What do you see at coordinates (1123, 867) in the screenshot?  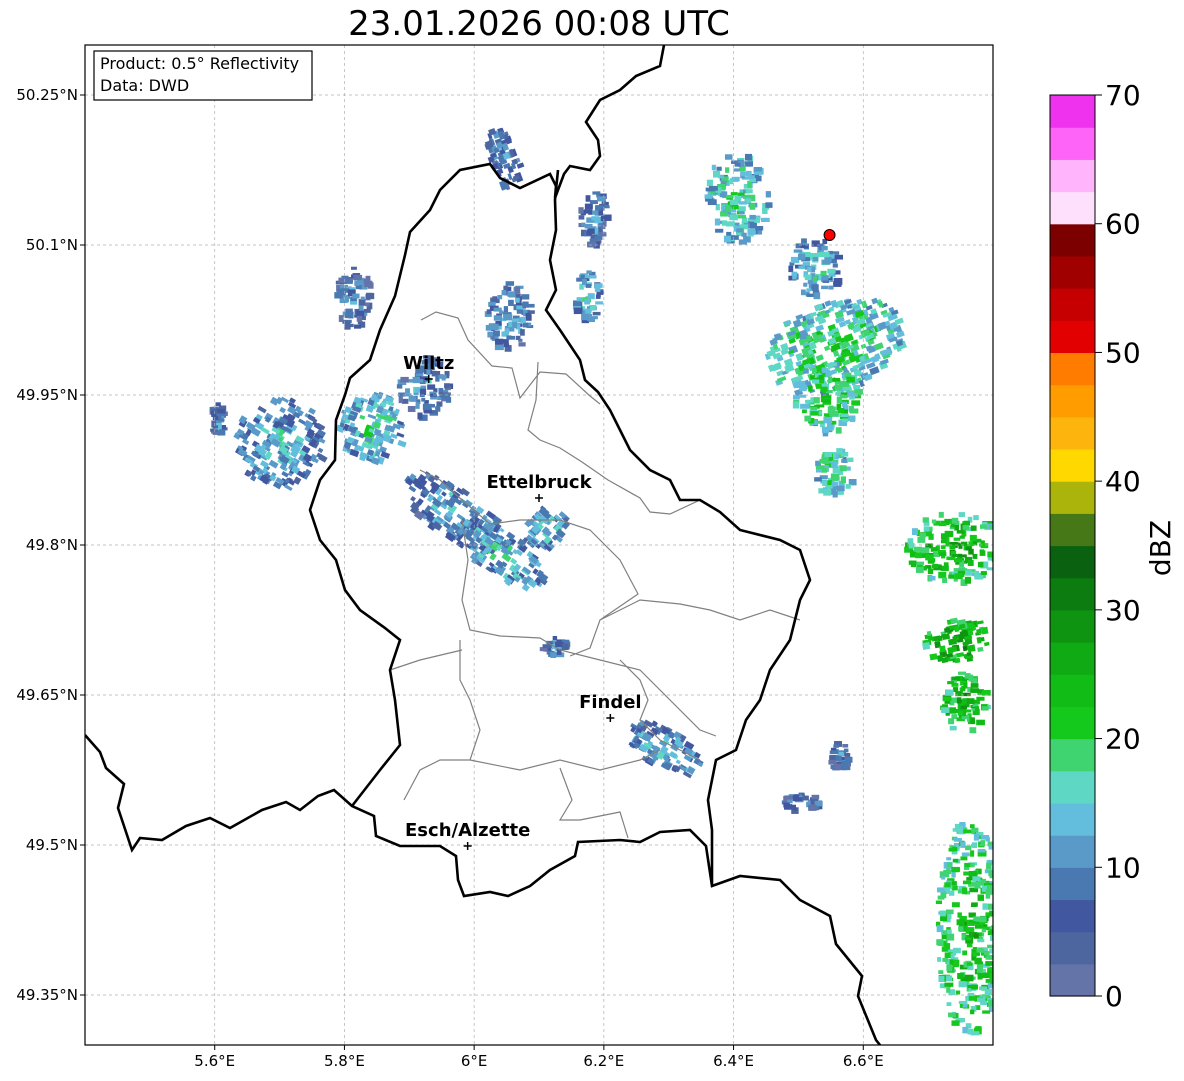 I see `colorbar-tick-label: 10` at bounding box center [1123, 867].